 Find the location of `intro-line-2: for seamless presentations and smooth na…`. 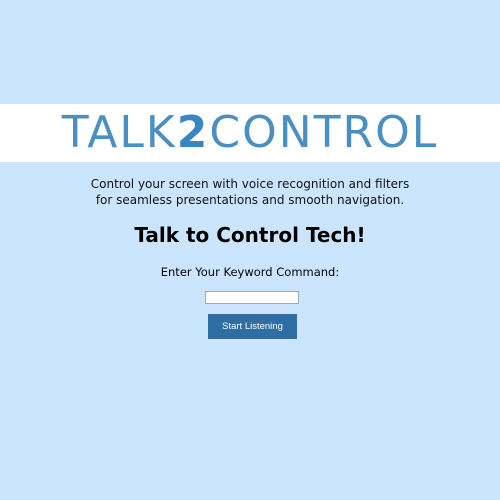

intro-line-2: for seamless presentations and smooth na… is located at coordinates (250, 200).